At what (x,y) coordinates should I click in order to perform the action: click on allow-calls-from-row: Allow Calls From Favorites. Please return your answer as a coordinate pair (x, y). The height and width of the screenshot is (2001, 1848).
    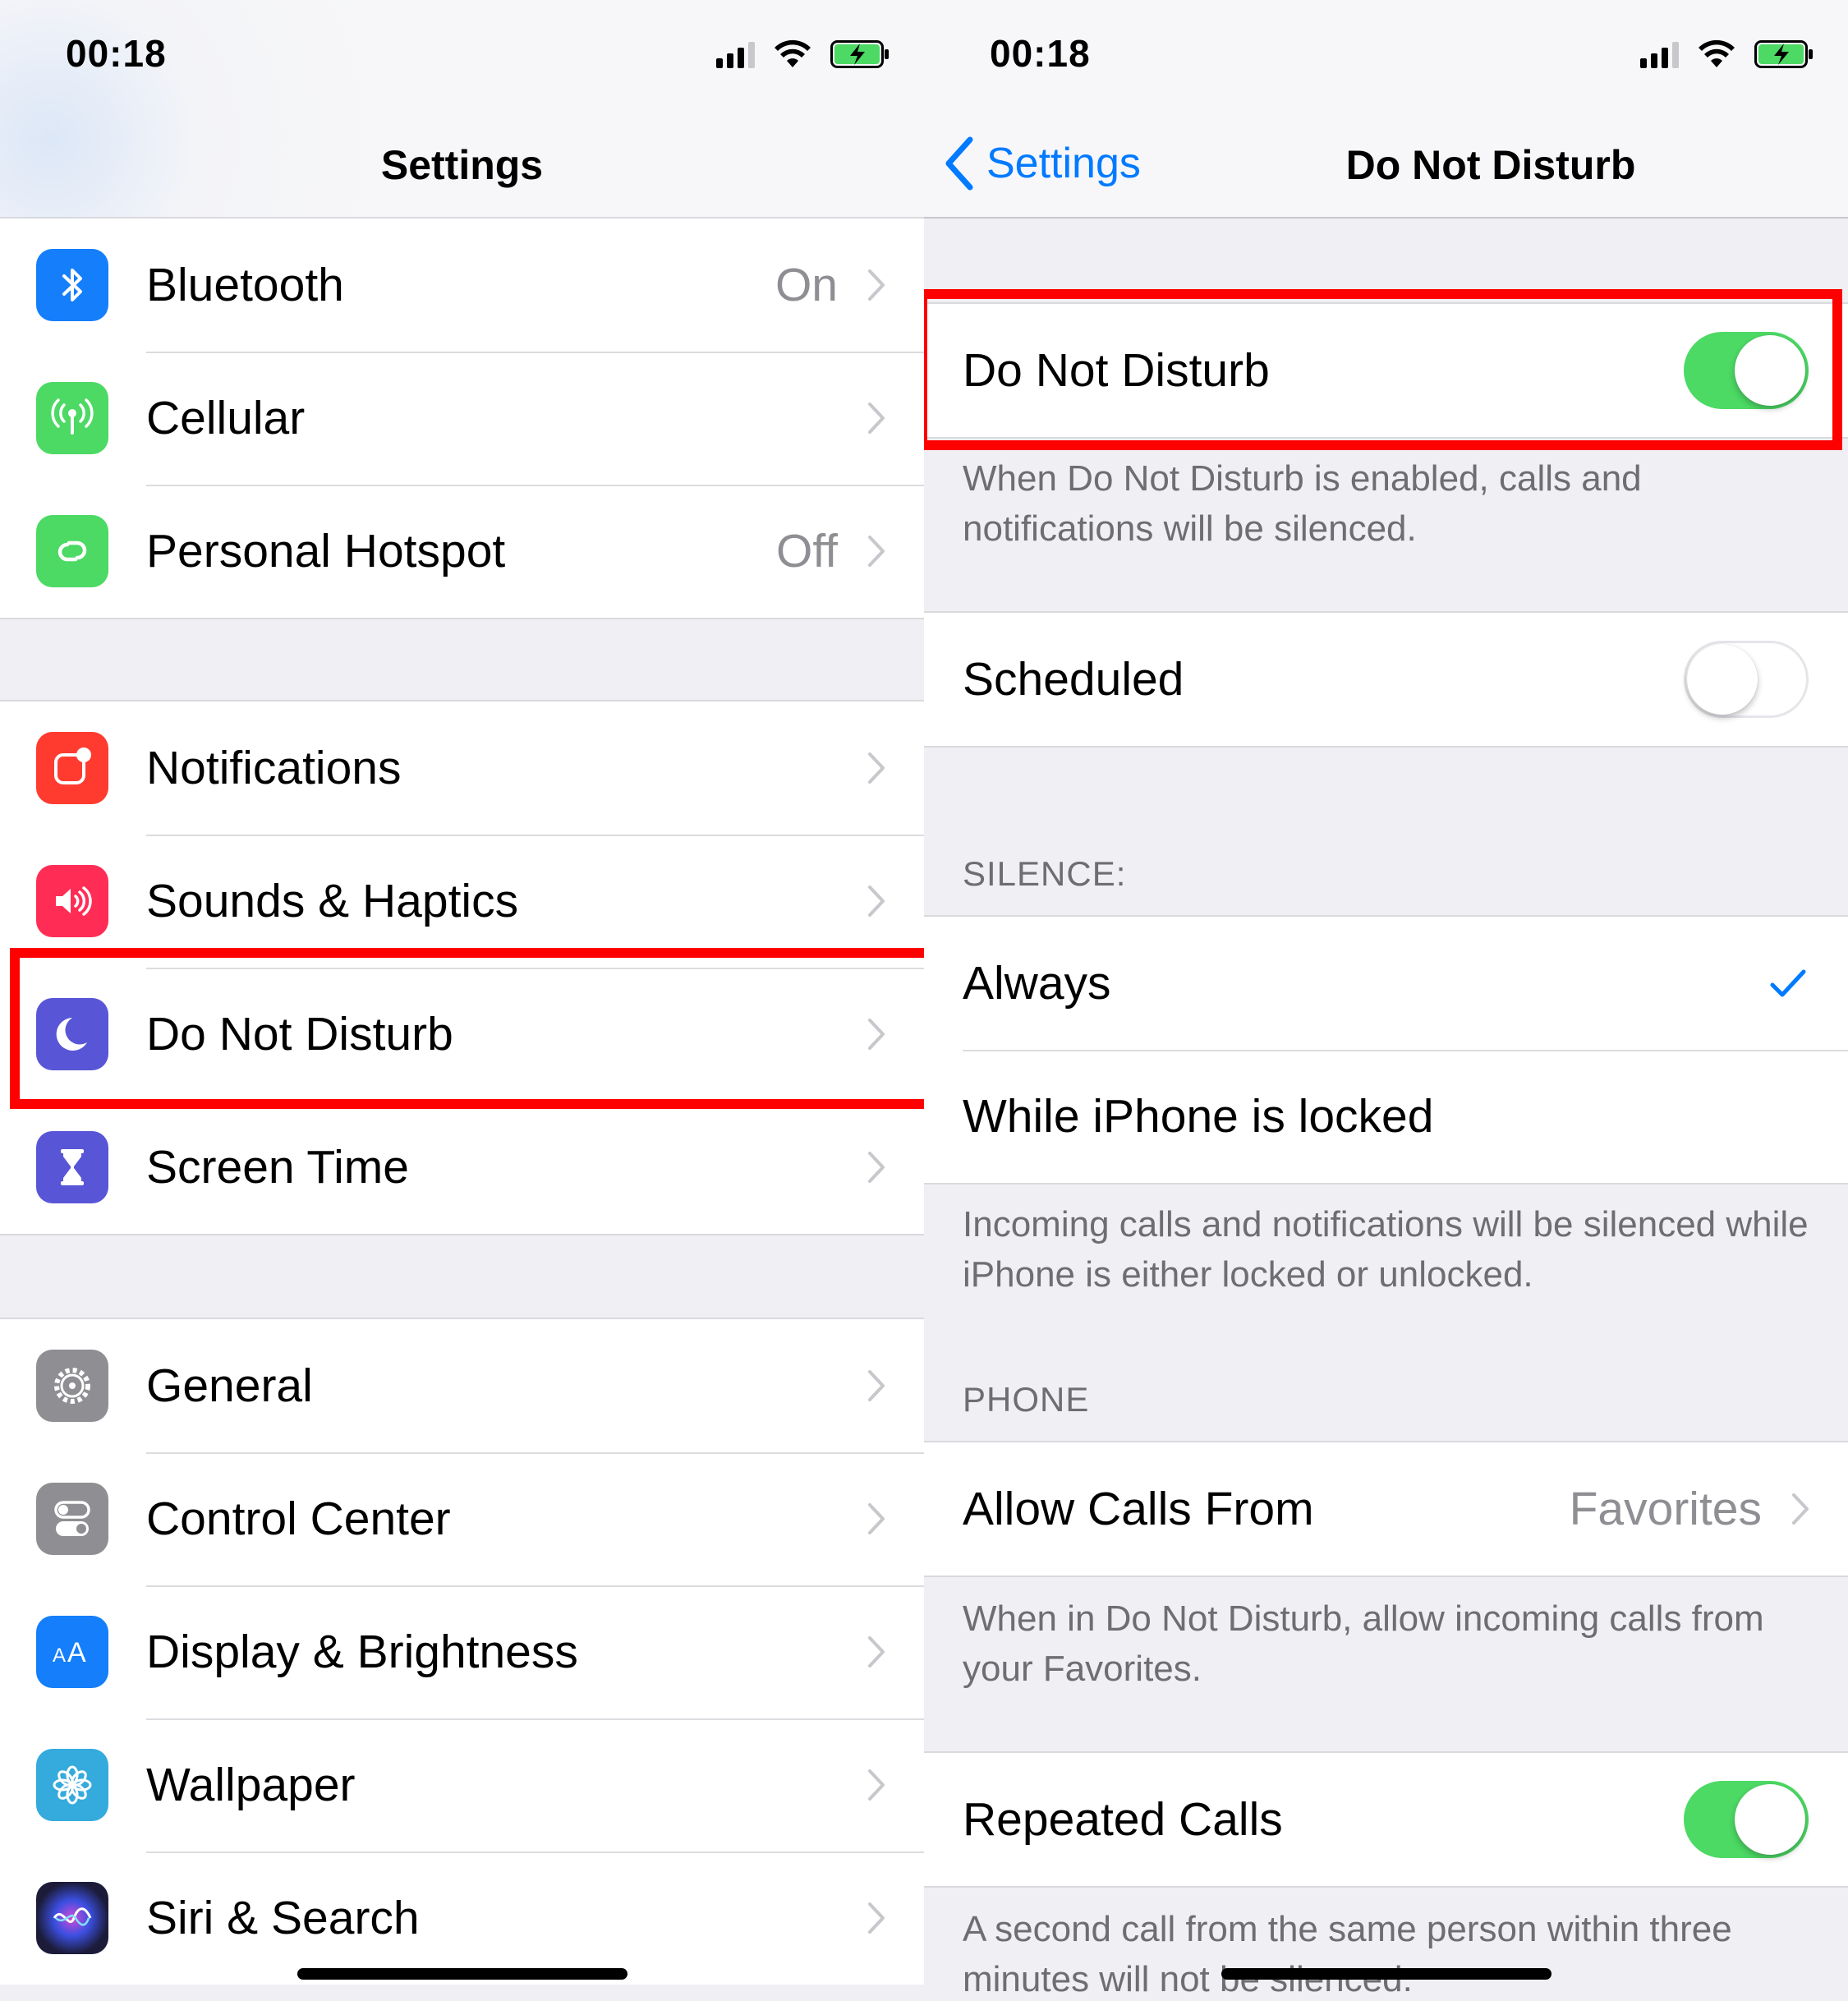
    Looking at the image, I should click on (1386, 1509).